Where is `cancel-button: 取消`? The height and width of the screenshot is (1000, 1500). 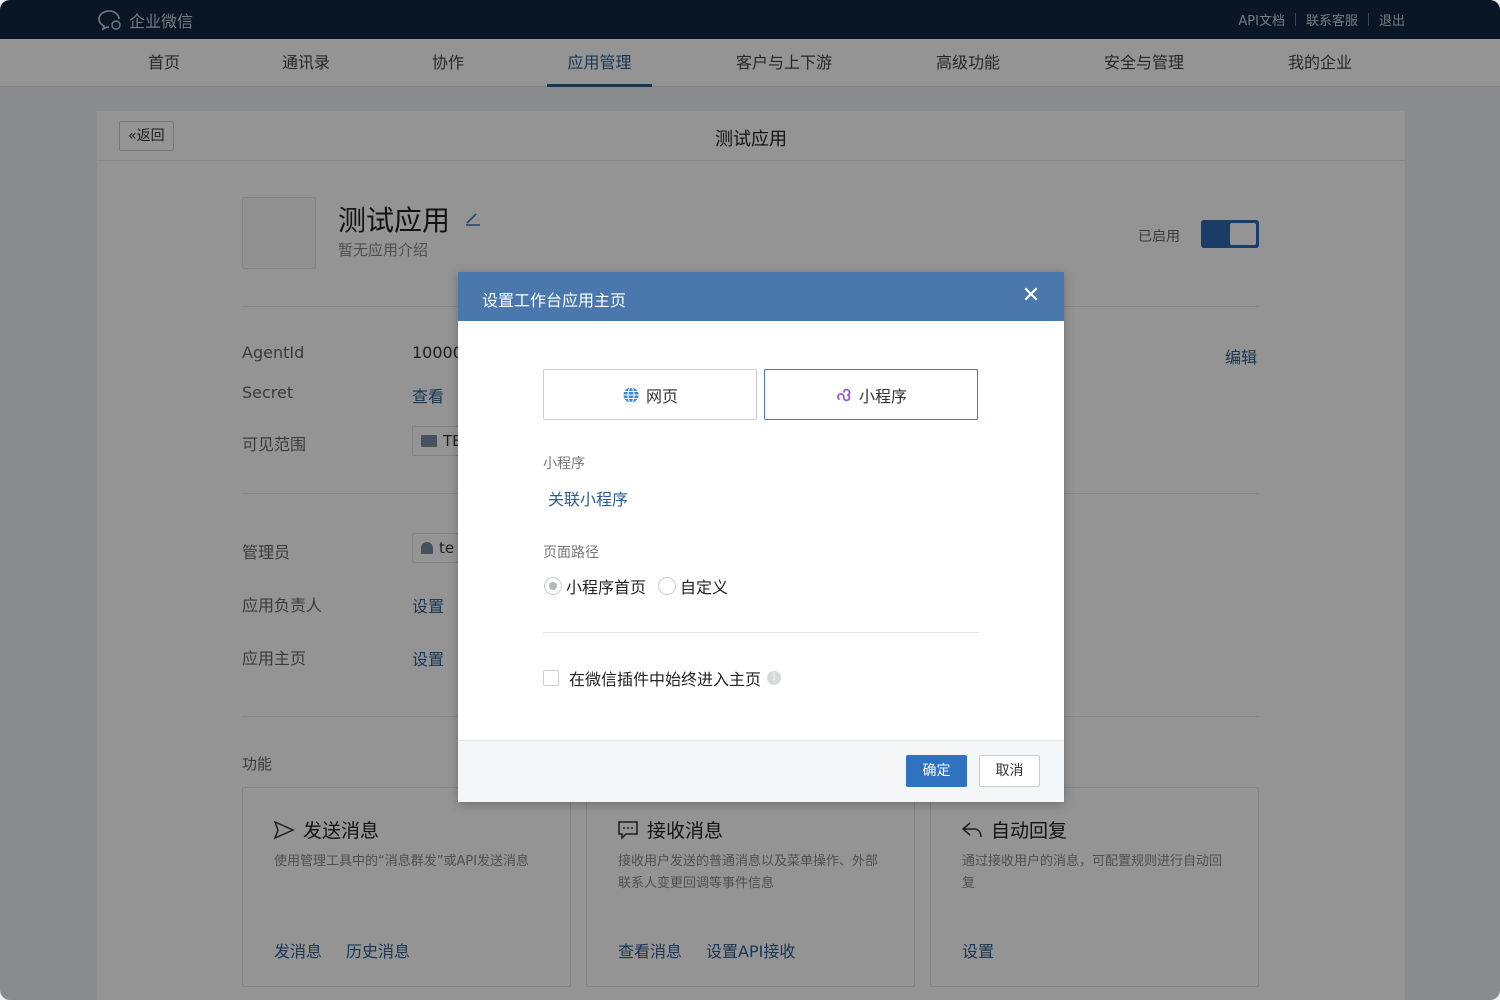 cancel-button: 取消 is located at coordinates (1009, 771).